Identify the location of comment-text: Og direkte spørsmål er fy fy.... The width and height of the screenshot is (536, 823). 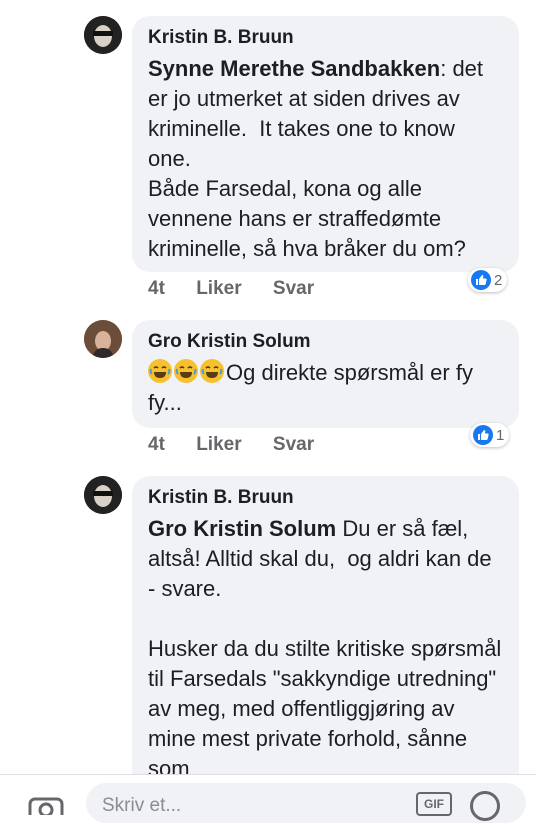
(314, 387).